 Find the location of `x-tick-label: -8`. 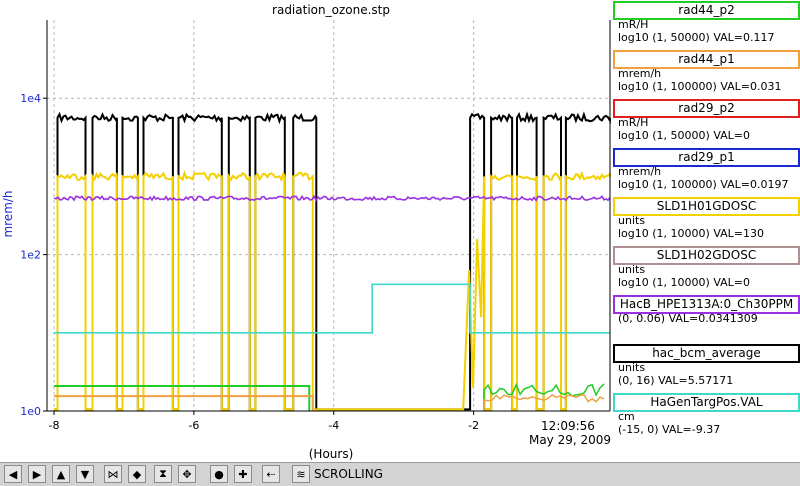

x-tick-label: -8 is located at coordinates (54, 425).